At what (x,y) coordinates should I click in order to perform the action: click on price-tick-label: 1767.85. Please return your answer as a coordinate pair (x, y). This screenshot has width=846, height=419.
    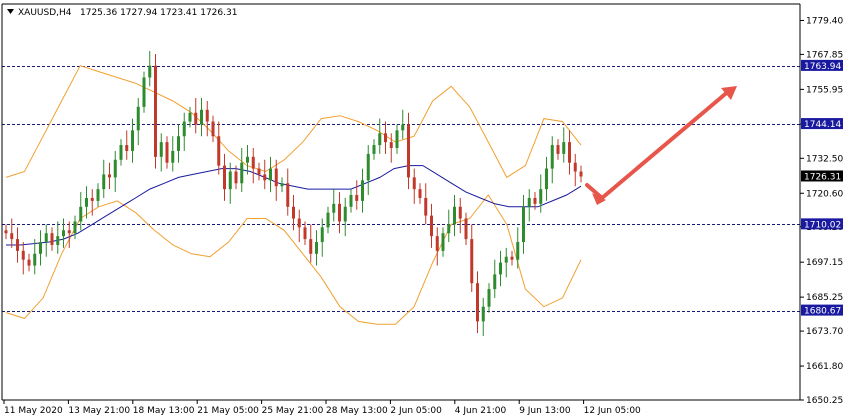
    Looking at the image, I should click on (824, 55).